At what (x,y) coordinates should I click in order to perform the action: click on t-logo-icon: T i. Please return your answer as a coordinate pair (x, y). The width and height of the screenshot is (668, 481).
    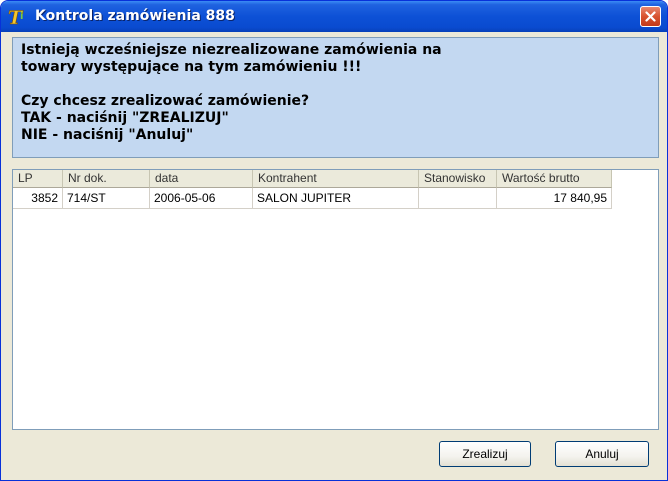
    Looking at the image, I should click on (19, 18).